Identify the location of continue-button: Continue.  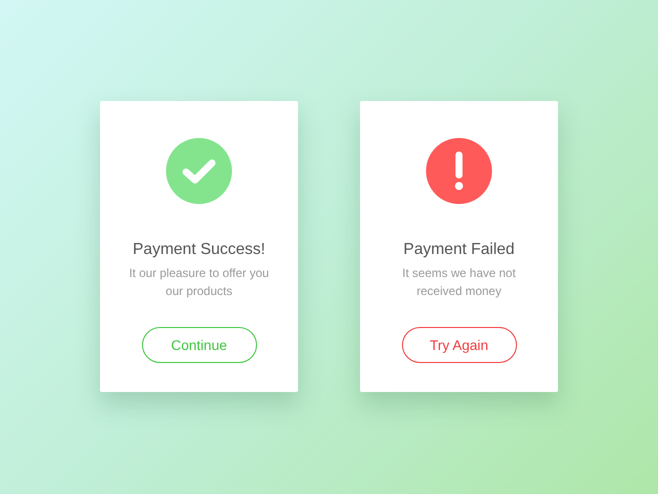
(199, 345).